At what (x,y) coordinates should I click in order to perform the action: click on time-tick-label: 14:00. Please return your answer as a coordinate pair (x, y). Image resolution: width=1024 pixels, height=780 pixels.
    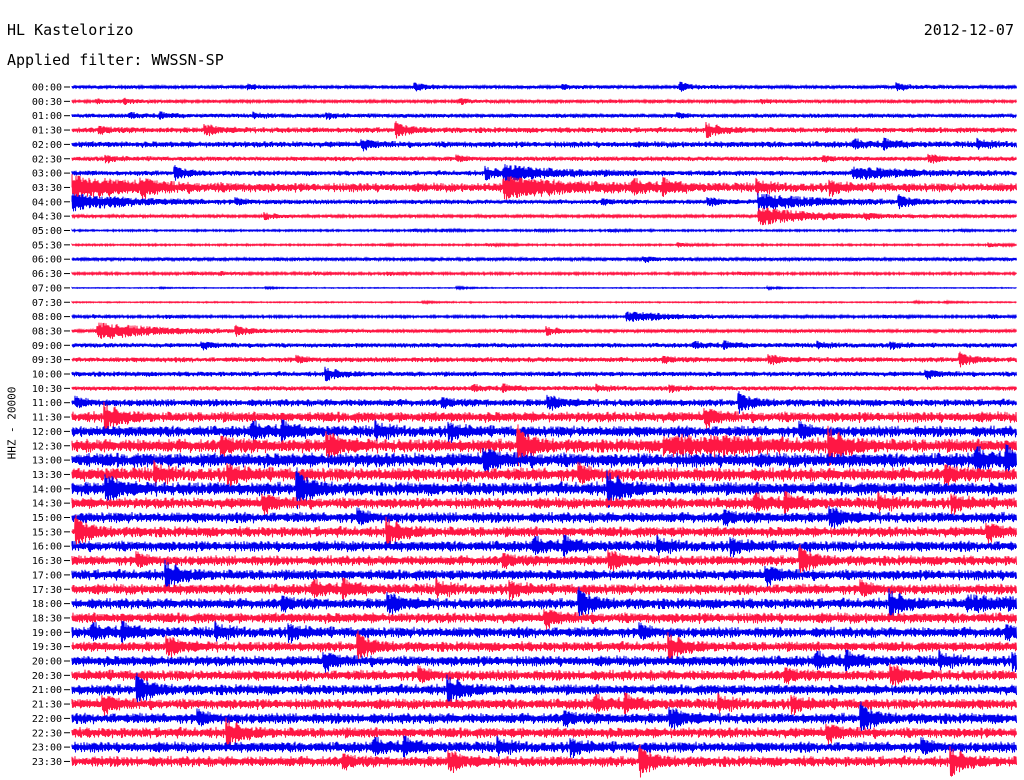
    Looking at the image, I should click on (47, 489).